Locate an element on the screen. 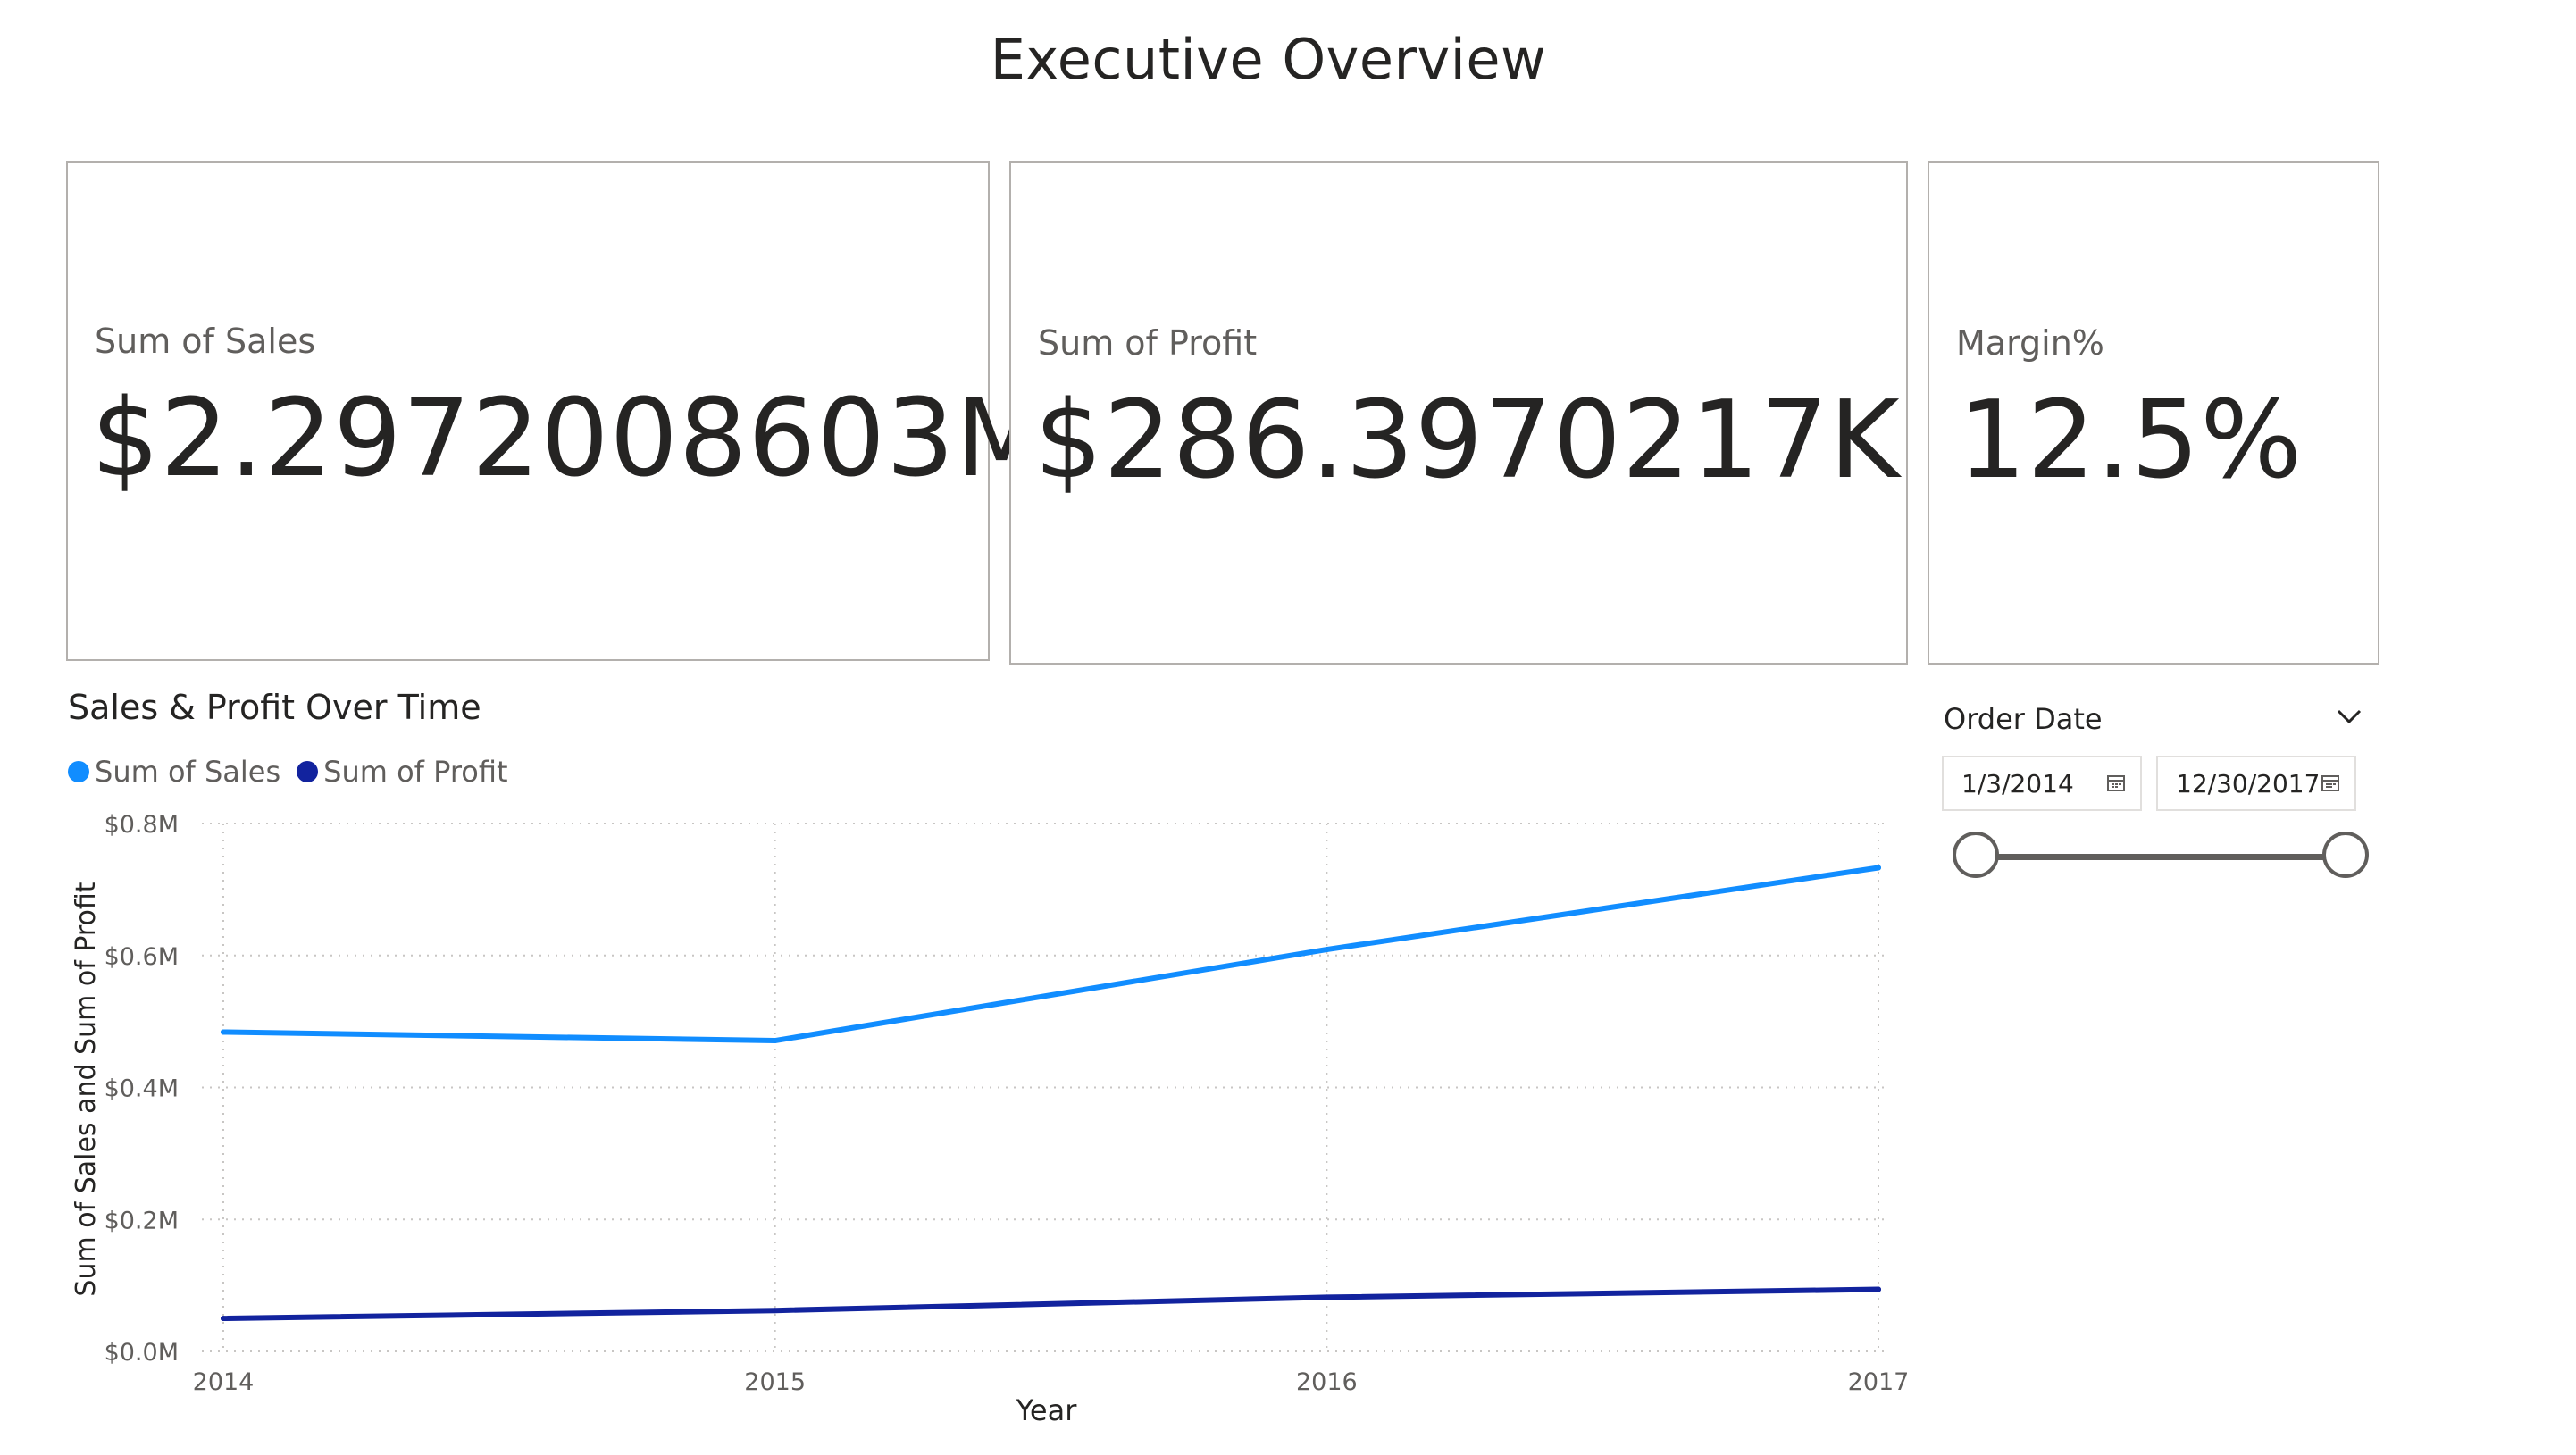 This screenshot has height=1455, width=2576. x-axis-title: Year is located at coordinates (1047, 1410).